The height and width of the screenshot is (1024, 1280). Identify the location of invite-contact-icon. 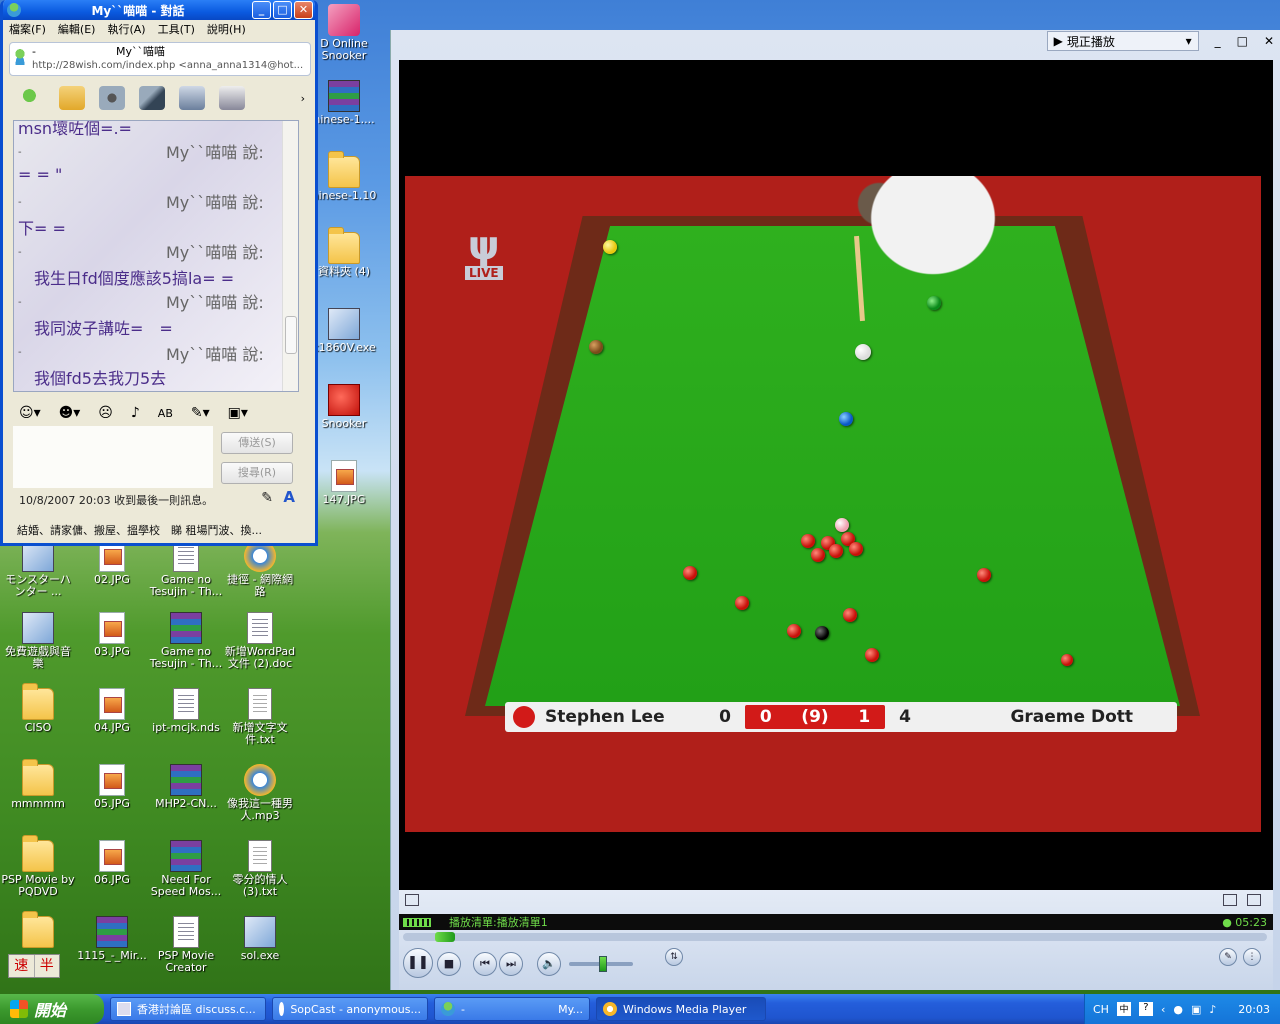
(32, 98).